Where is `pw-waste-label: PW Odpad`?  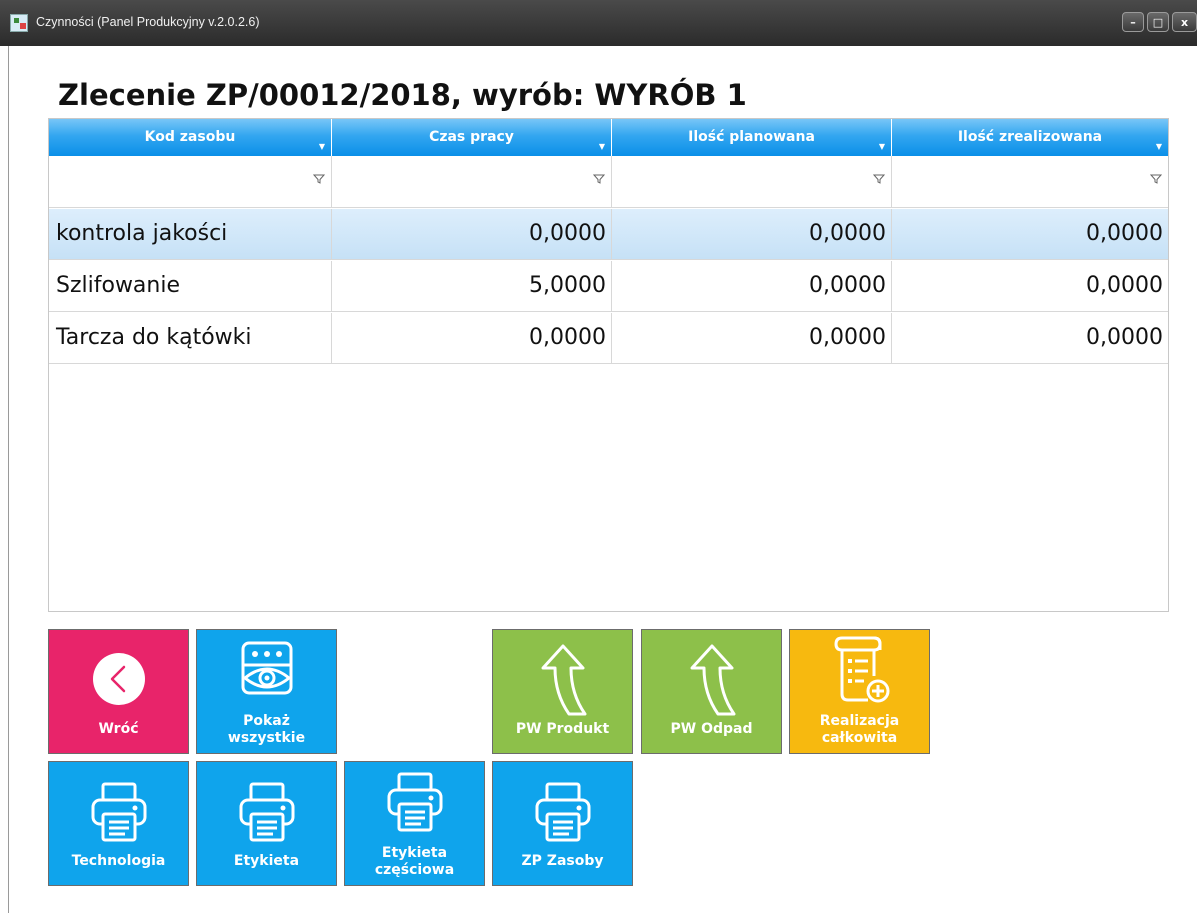 pw-waste-label: PW Odpad is located at coordinates (711, 729).